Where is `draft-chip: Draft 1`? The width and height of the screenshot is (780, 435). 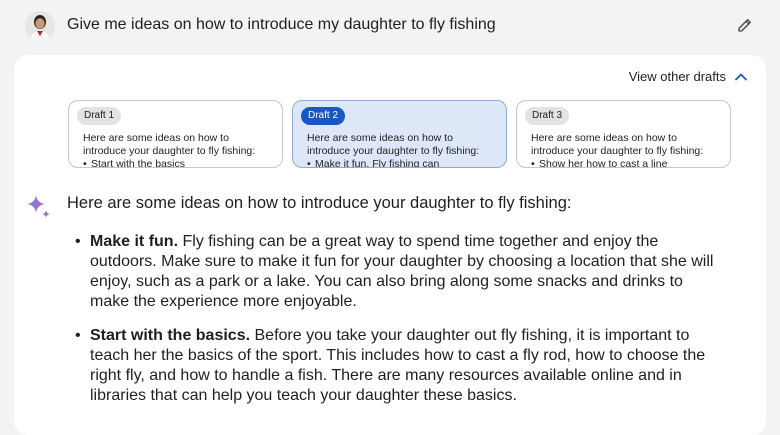
draft-chip: Draft 1 is located at coordinates (99, 116).